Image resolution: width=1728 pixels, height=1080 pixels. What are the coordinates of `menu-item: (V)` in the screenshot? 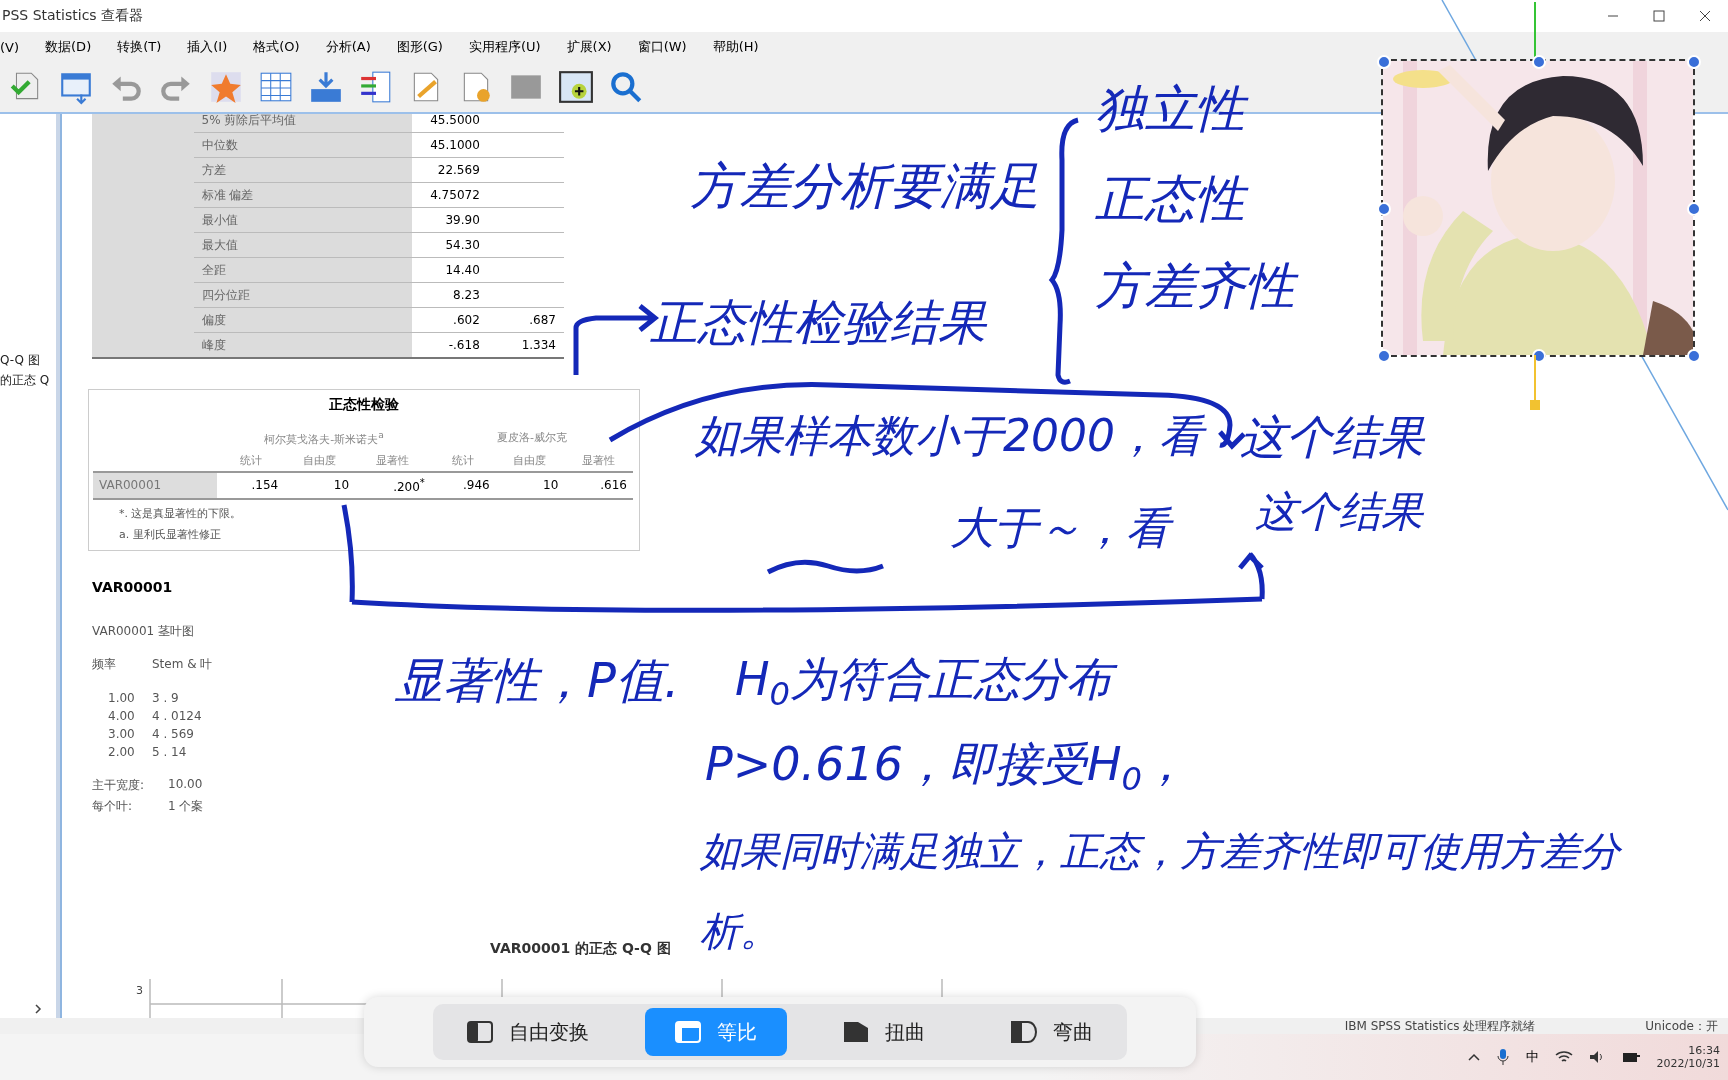 It's located at (10, 47).